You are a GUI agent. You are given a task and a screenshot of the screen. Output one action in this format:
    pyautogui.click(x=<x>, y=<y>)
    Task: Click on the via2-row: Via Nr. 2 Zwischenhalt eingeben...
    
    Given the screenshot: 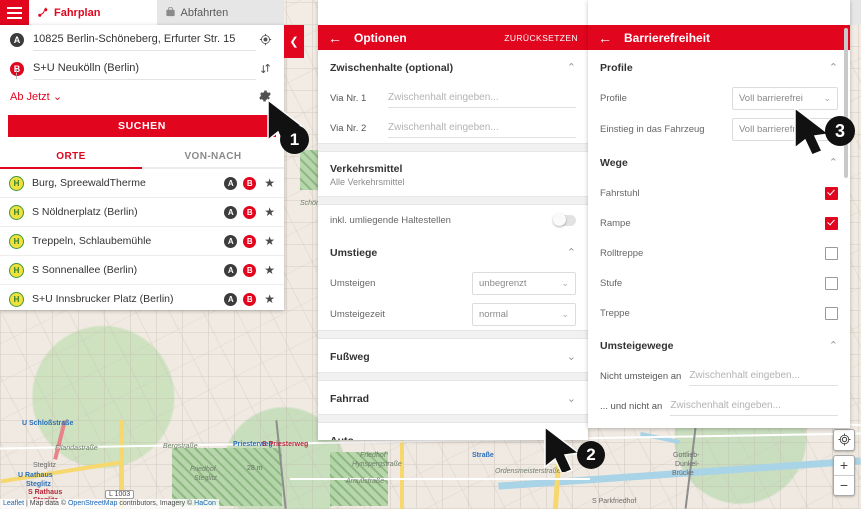 What is the action you would take?
    pyautogui.click(x=453, y=128)
    